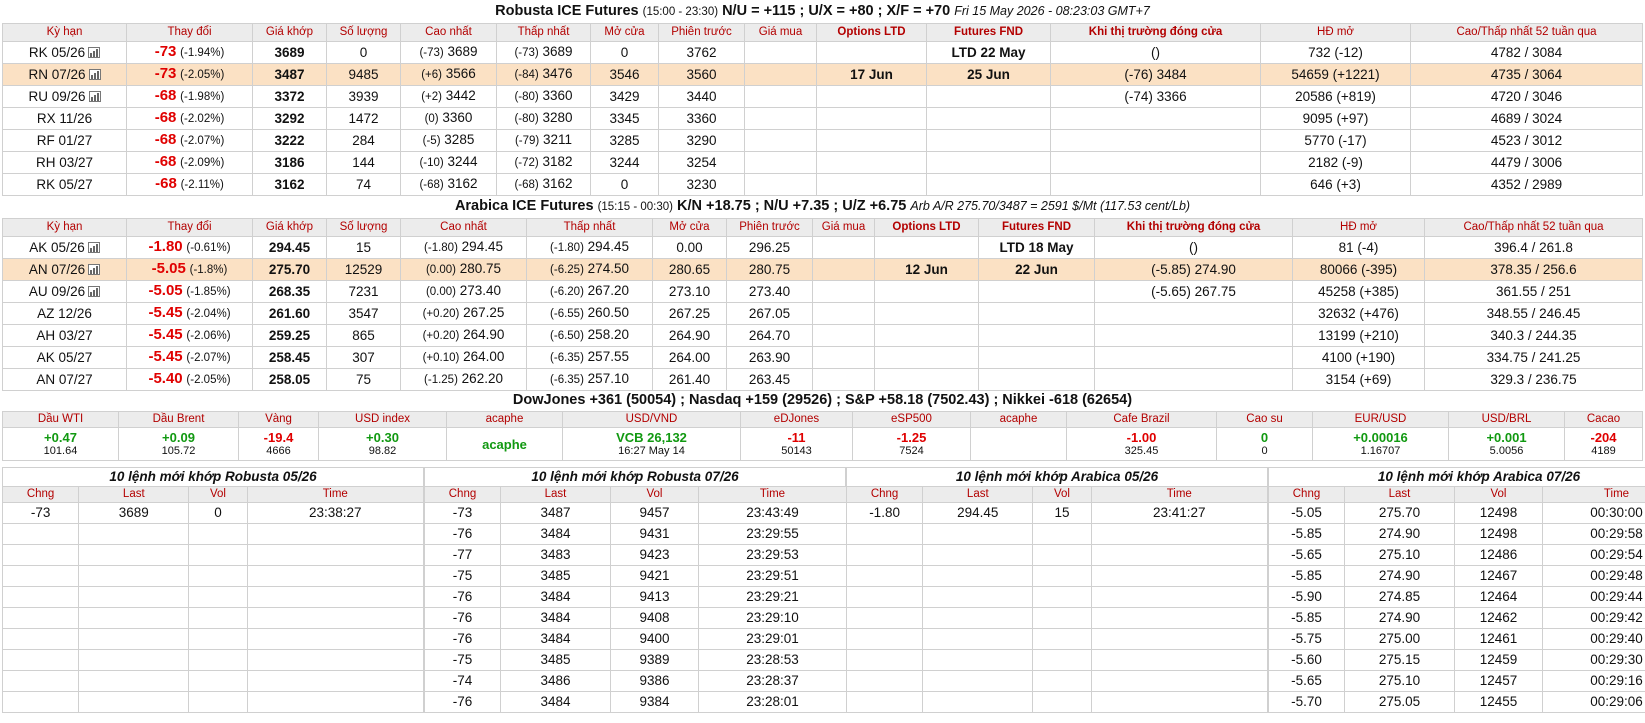 The image size is (1645, 723). Describe the element at coordinates (208, 380) in the screenshot. I see `change-percent: (-2.05%)` at that location.